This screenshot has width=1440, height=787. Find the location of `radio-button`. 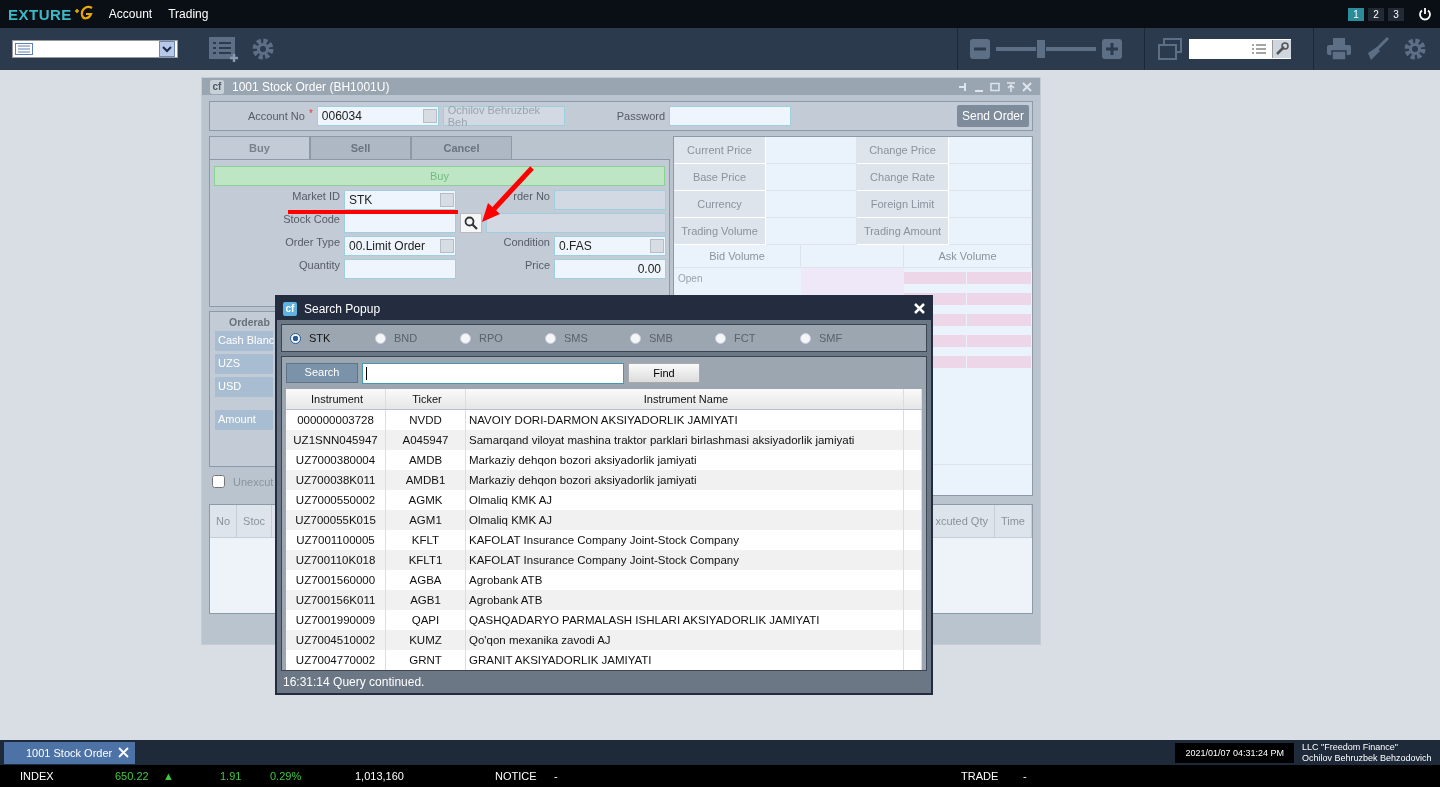

radio-button is located at coordinates (295, 338).